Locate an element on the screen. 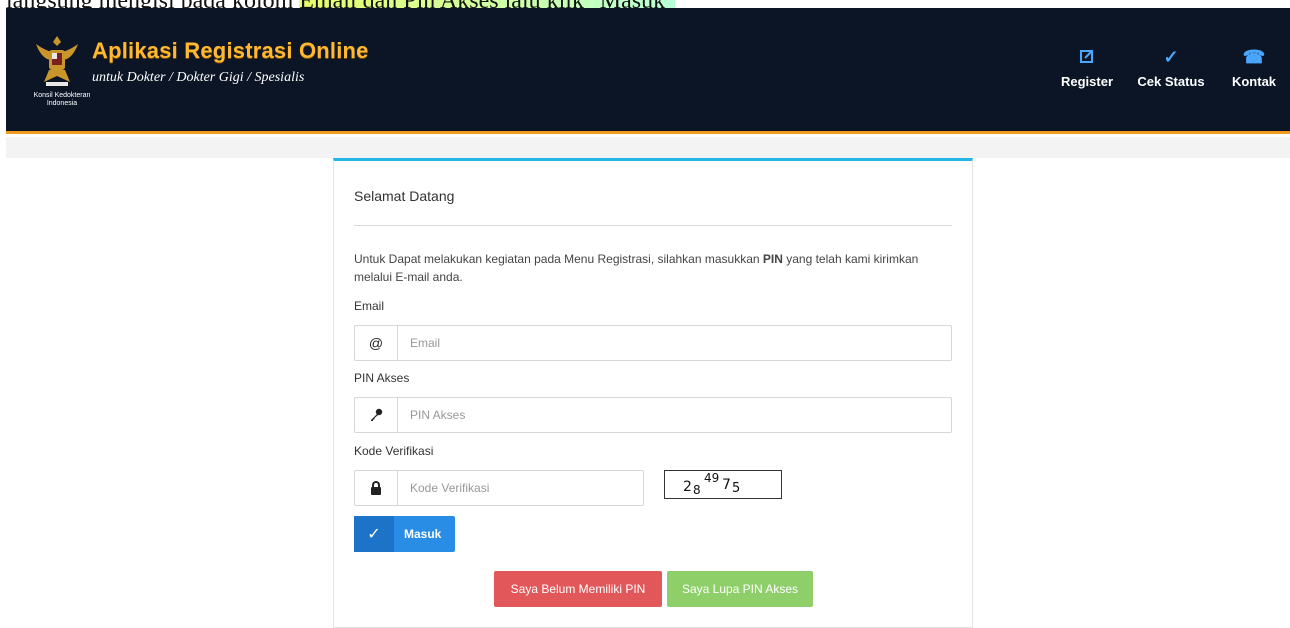 The height and width of the screenshot is (628, 1290). nav-kontak-label: Kontak is located at coordinates (1254, 81).